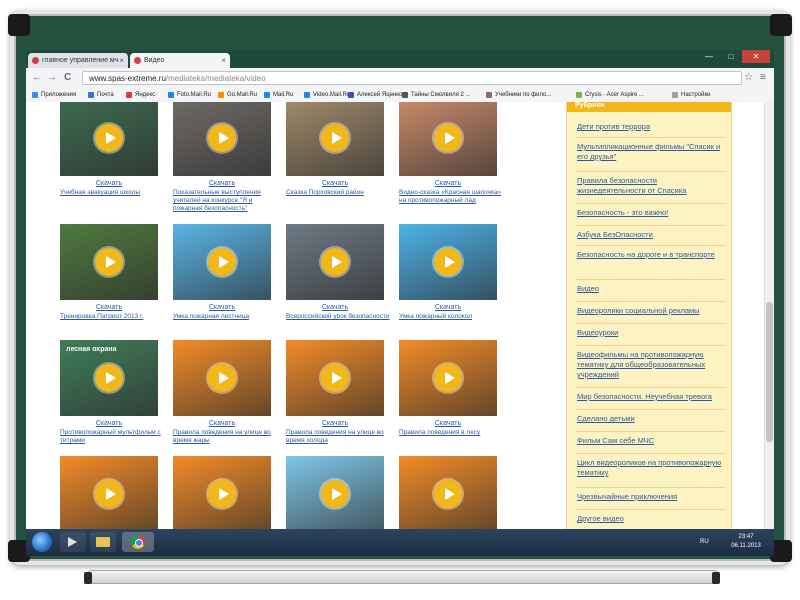  Describe the element at coordinates (651, 289) in the screenshot. I see `sidebar-category-link: Видео` at that location.